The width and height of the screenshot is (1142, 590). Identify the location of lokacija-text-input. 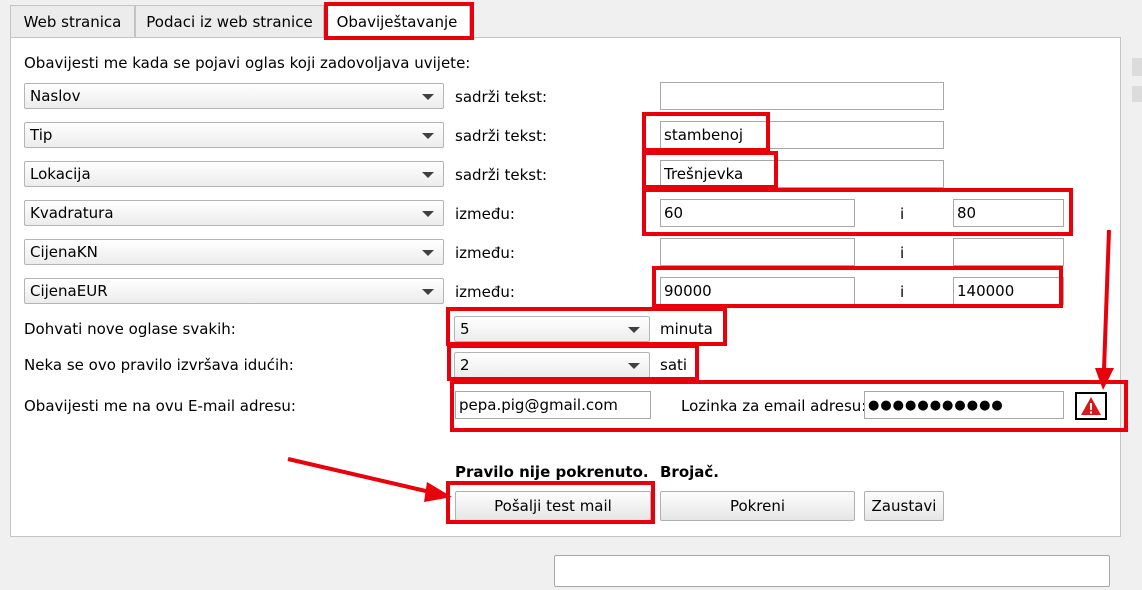
(802, 174).